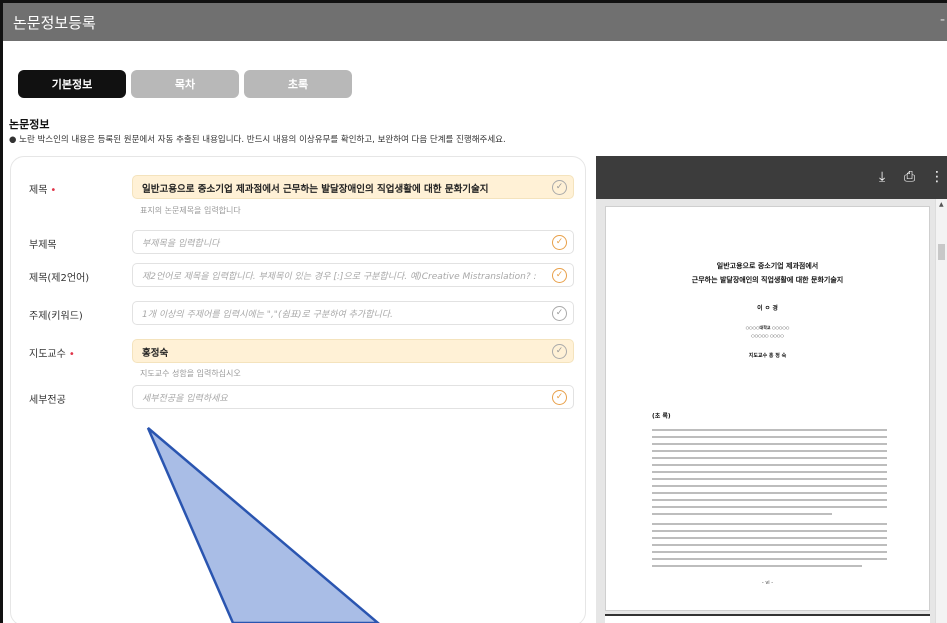  I want to click on field-label: 주제(키워드), so click(56, 316).